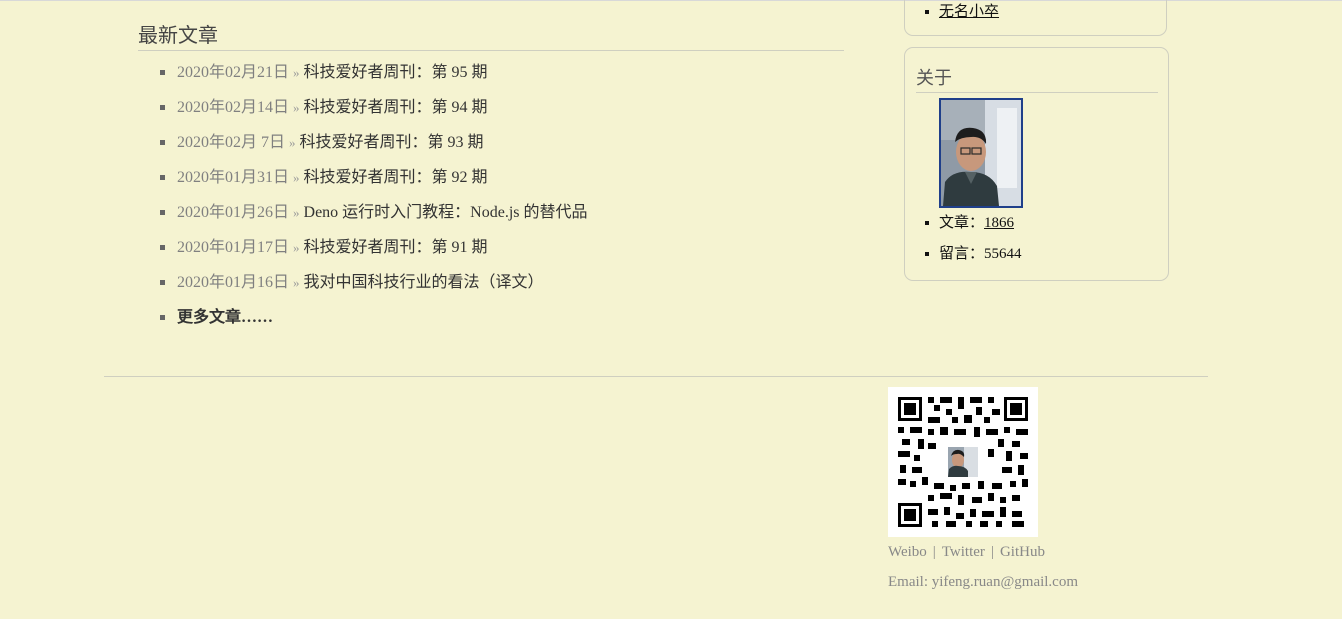  I want to click on about-heading: 关于, so click(1037, 78).